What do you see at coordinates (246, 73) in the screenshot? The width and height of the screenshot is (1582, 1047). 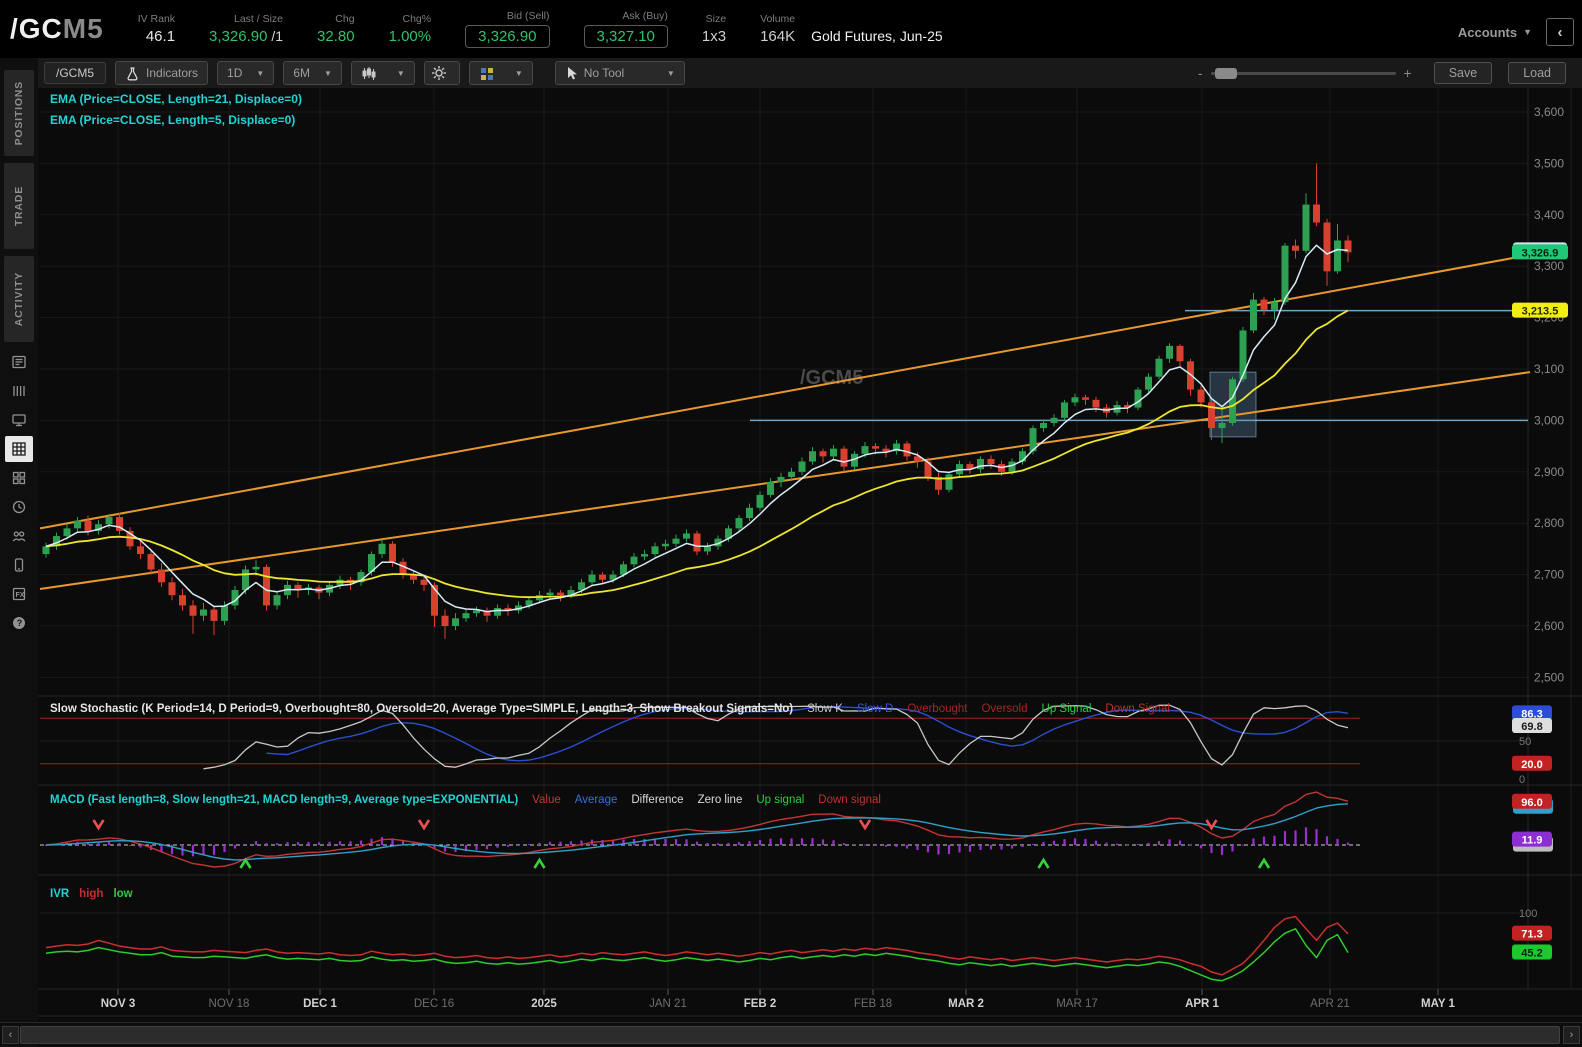 I see `timeframe-dropdown: 1D ▼` at bounding box center [246, 73].